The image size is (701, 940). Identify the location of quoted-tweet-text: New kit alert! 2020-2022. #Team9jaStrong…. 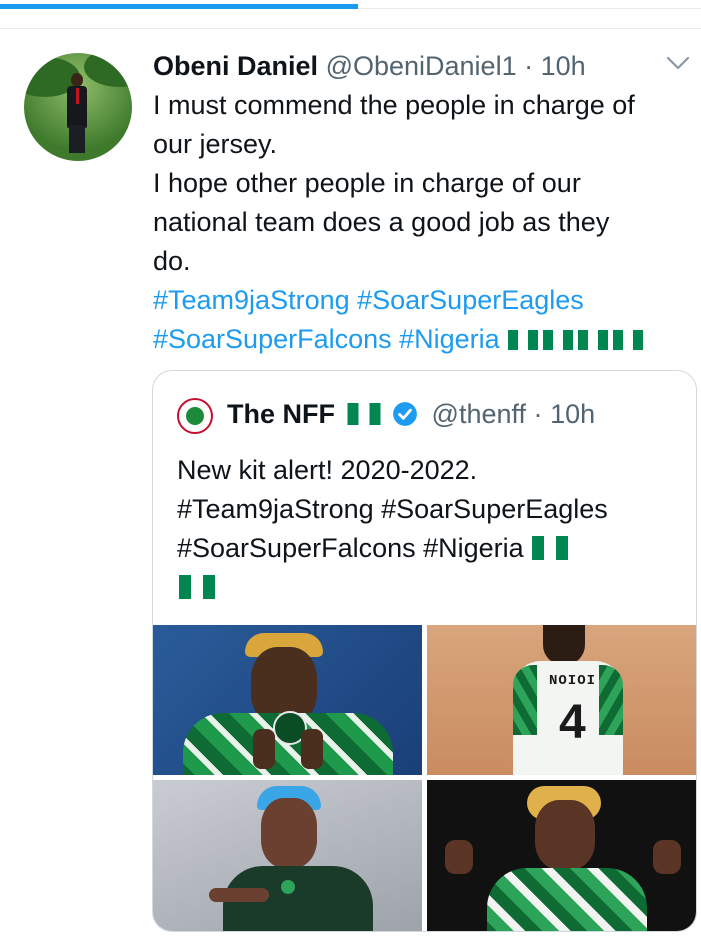
(427, 529).